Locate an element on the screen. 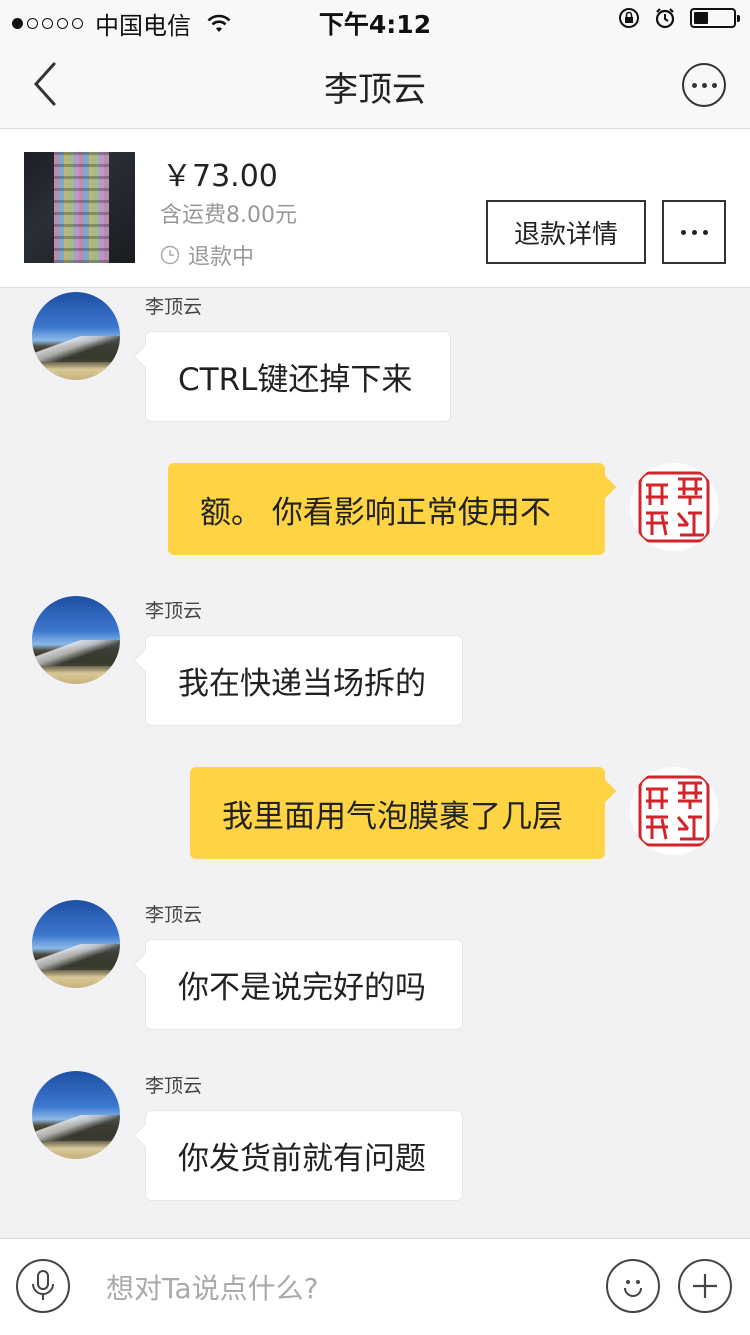 The height and width of the screenshot is (1335, 750). emoji-button is located at coordinates (633, 1286).